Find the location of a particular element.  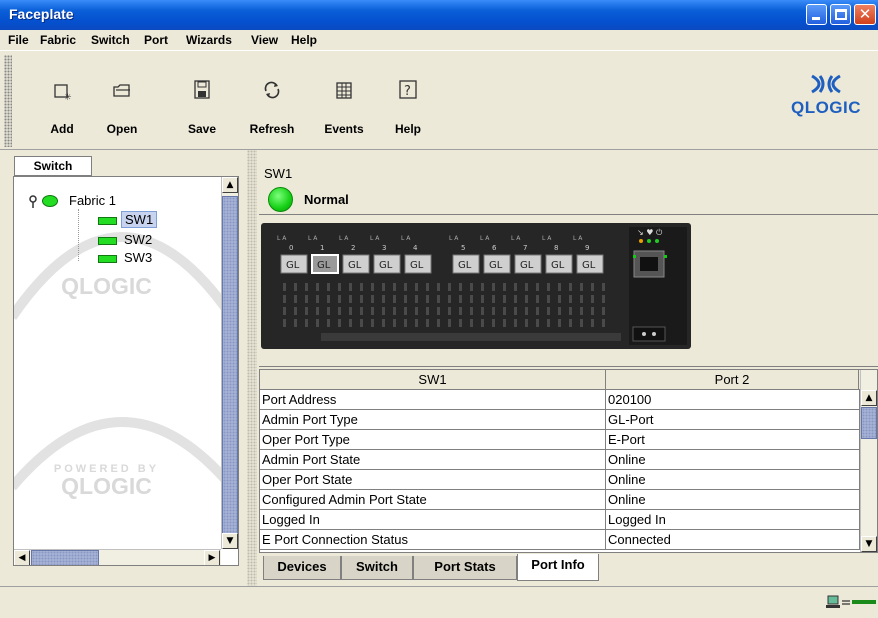

scroll-left-arrow-icon: ◀ is located at coordinates (22, 557).